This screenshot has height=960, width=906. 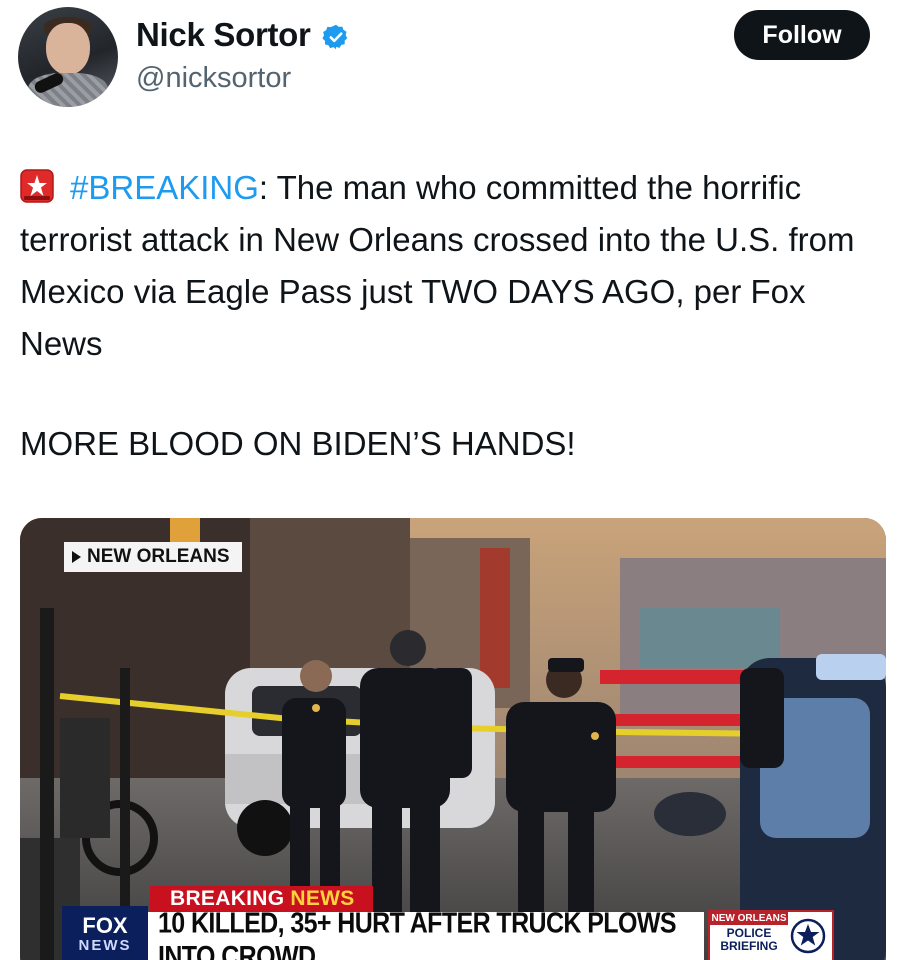 What do you see at coordinates (105, 925) in the screenshot?
I see `fox-logo-top: FOX` at bounding box center [105, 925].